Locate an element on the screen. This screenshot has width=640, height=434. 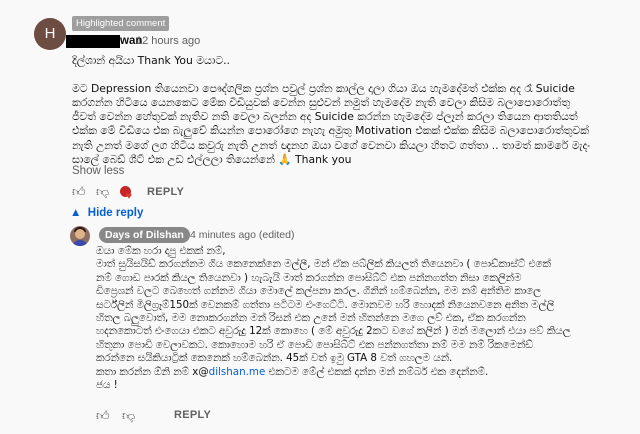
show-less-link: Show less is located at coordinates (98, 171).